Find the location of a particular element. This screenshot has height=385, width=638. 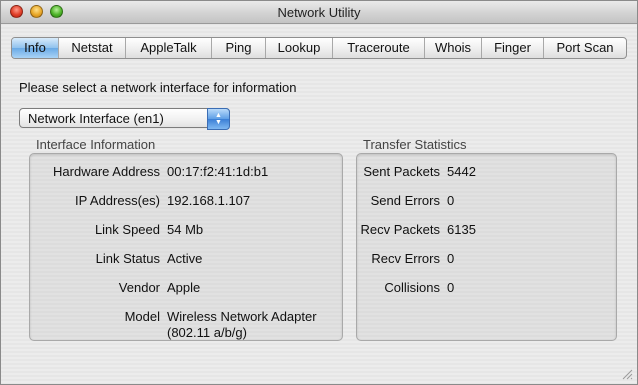

link-speed-label: Link Speed is located at coordinates (127, 229).